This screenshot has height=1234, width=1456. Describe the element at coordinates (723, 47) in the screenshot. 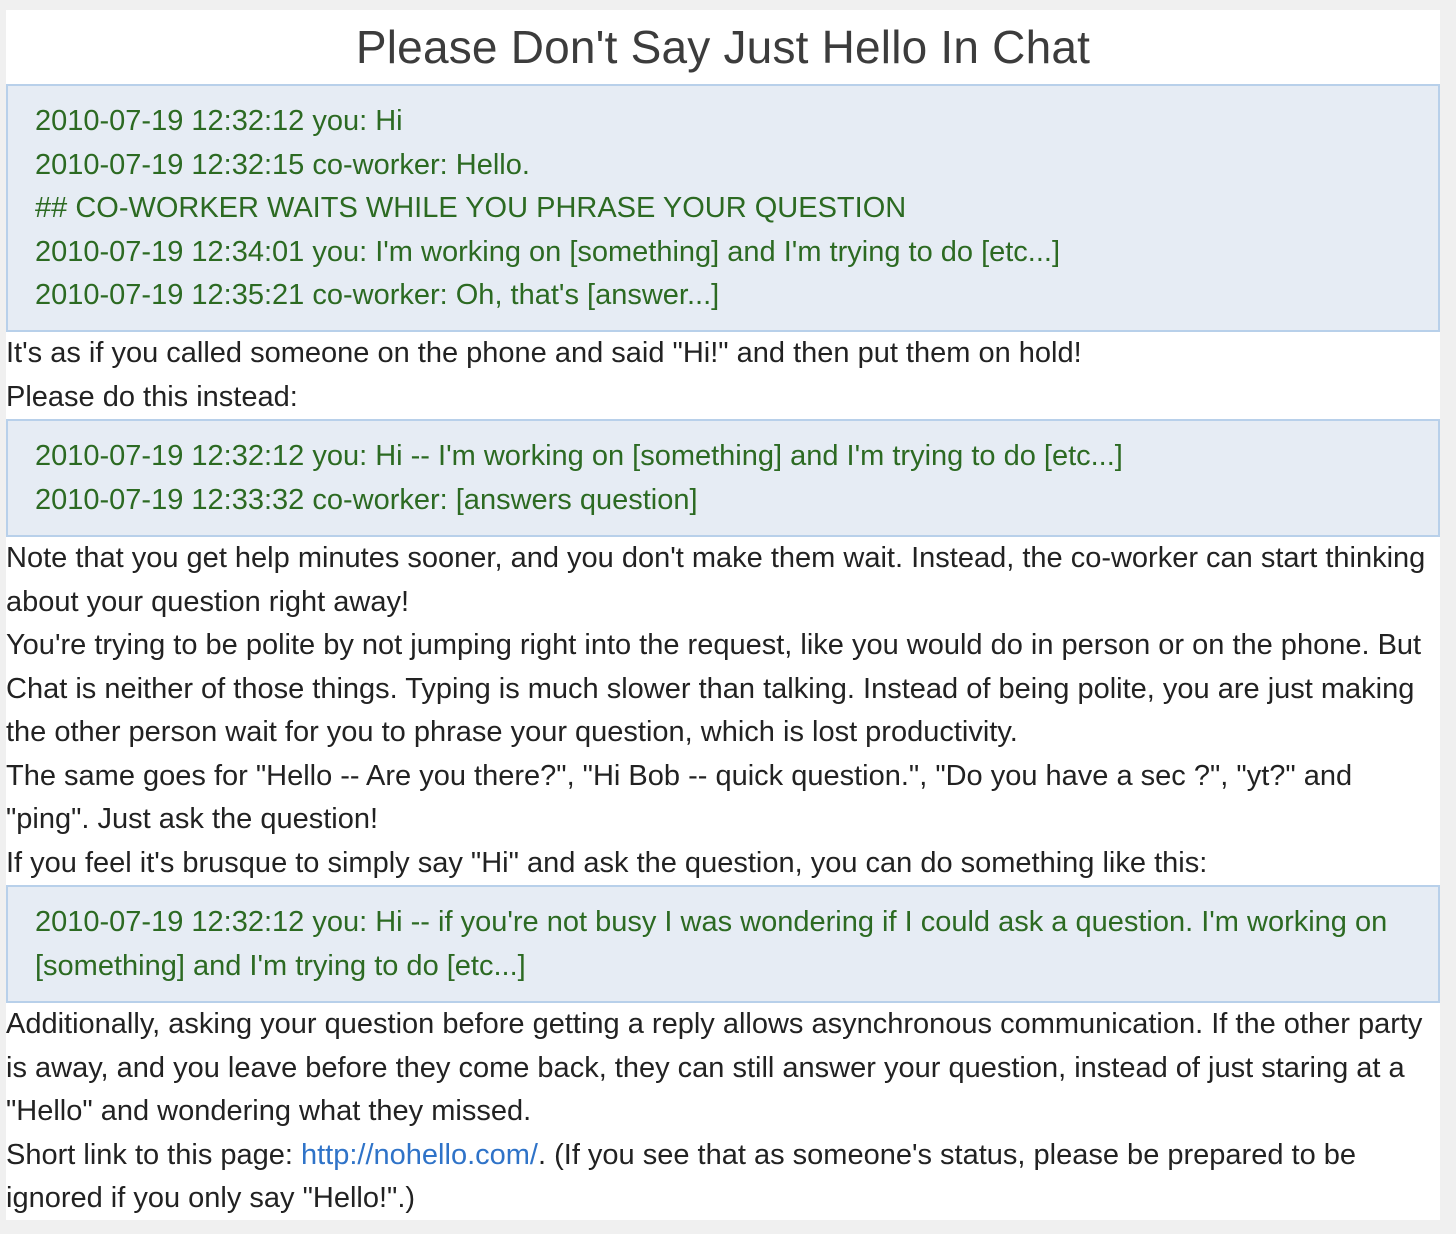

I see `page-title: Please Don't Say Just Hello In Chat` at that location.